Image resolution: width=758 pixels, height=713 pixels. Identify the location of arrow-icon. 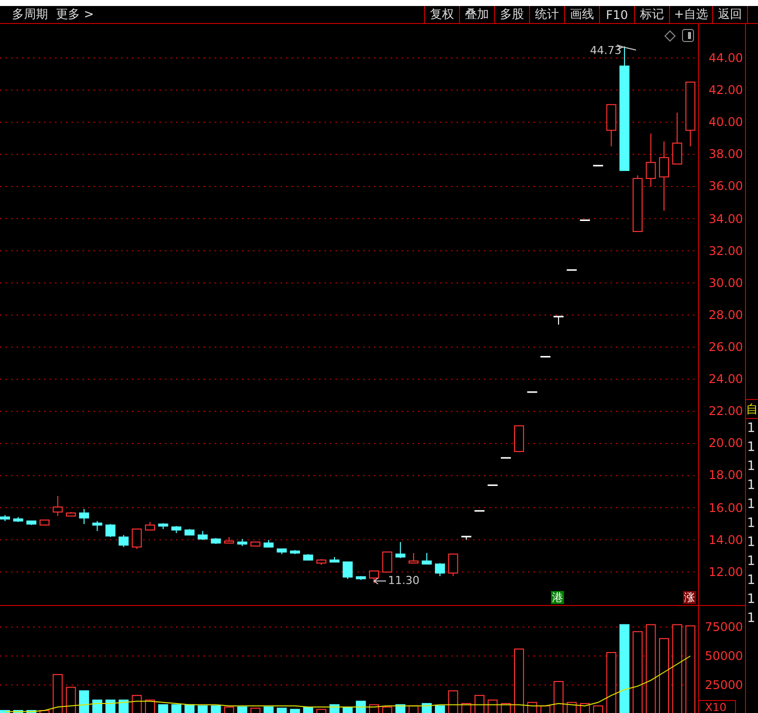
(379, 581).